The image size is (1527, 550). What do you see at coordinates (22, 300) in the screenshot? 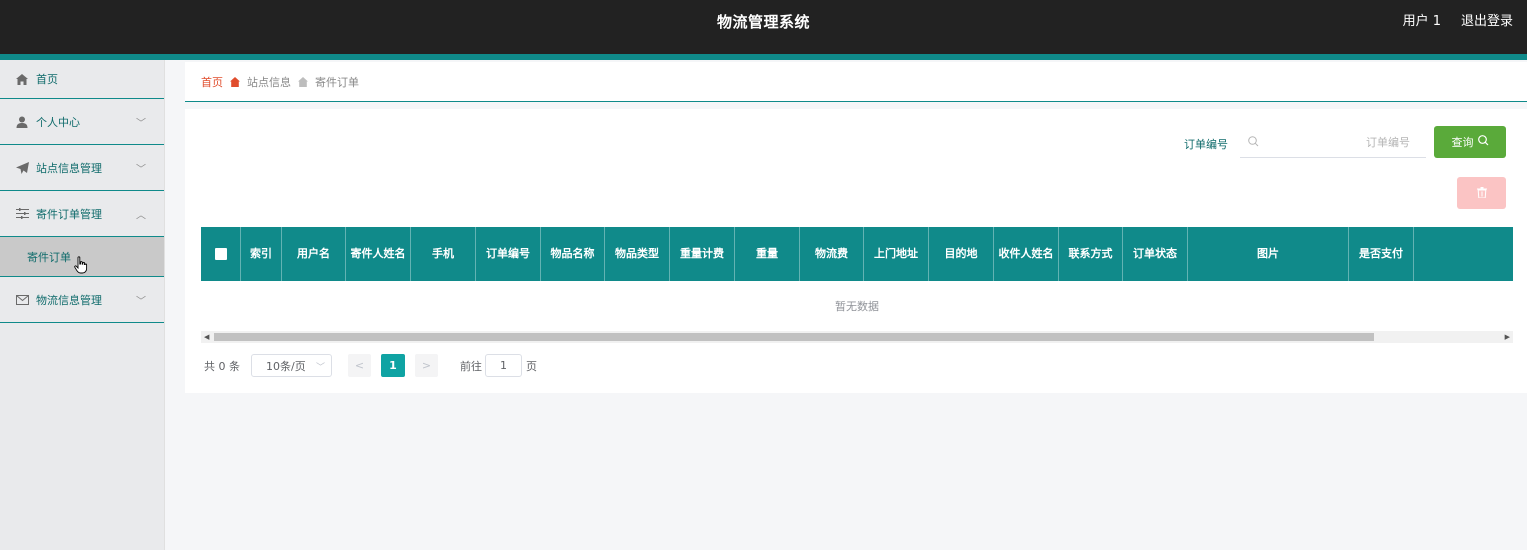
I see `envelope-icon` at bounding box center [22, 300].